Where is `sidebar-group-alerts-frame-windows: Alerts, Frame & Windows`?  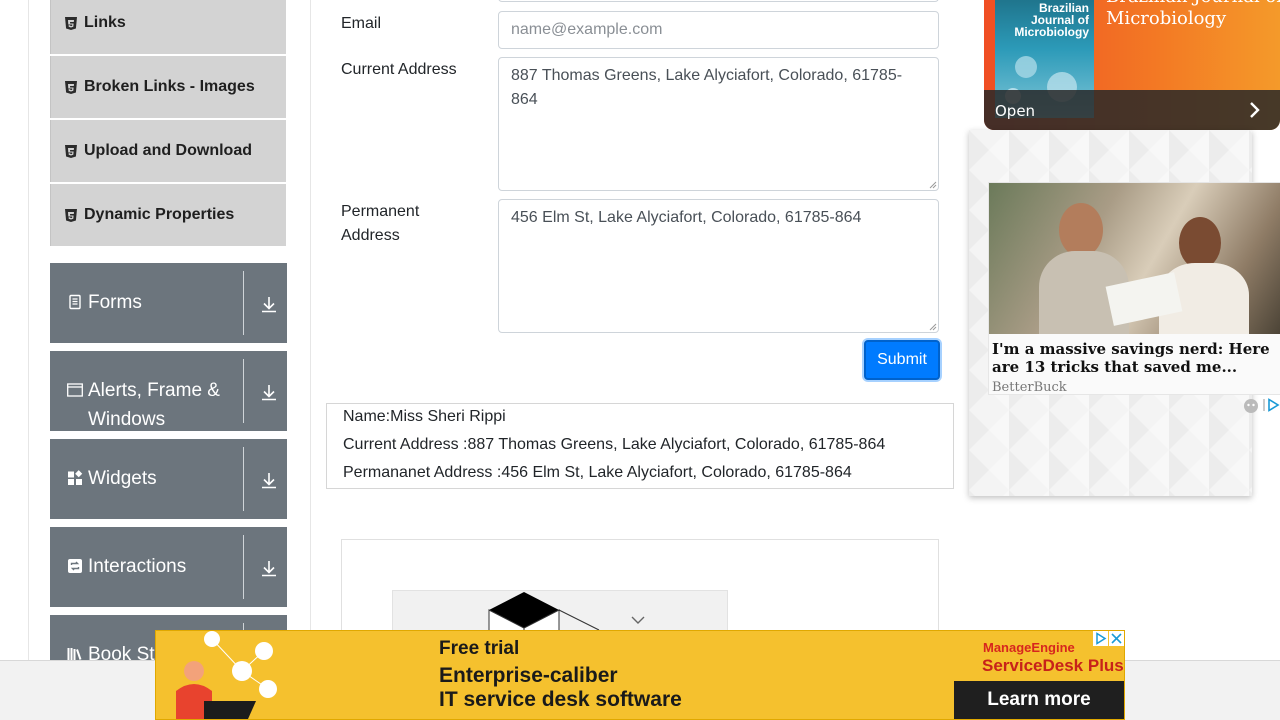
sidebar-group-alerts-frame-windows: Alerts, Frame & Windows is located at coordinates (168, 391).